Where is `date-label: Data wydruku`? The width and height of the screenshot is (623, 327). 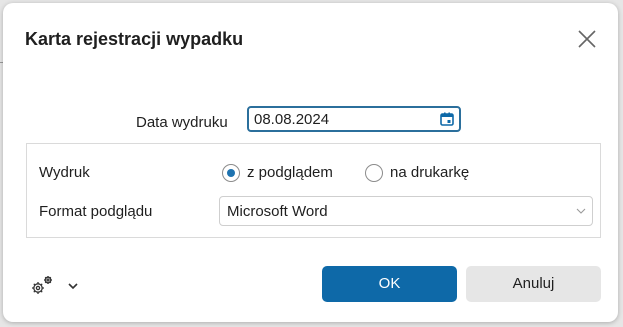 date-label: Data wydruku is located at coordinates (182, 122).